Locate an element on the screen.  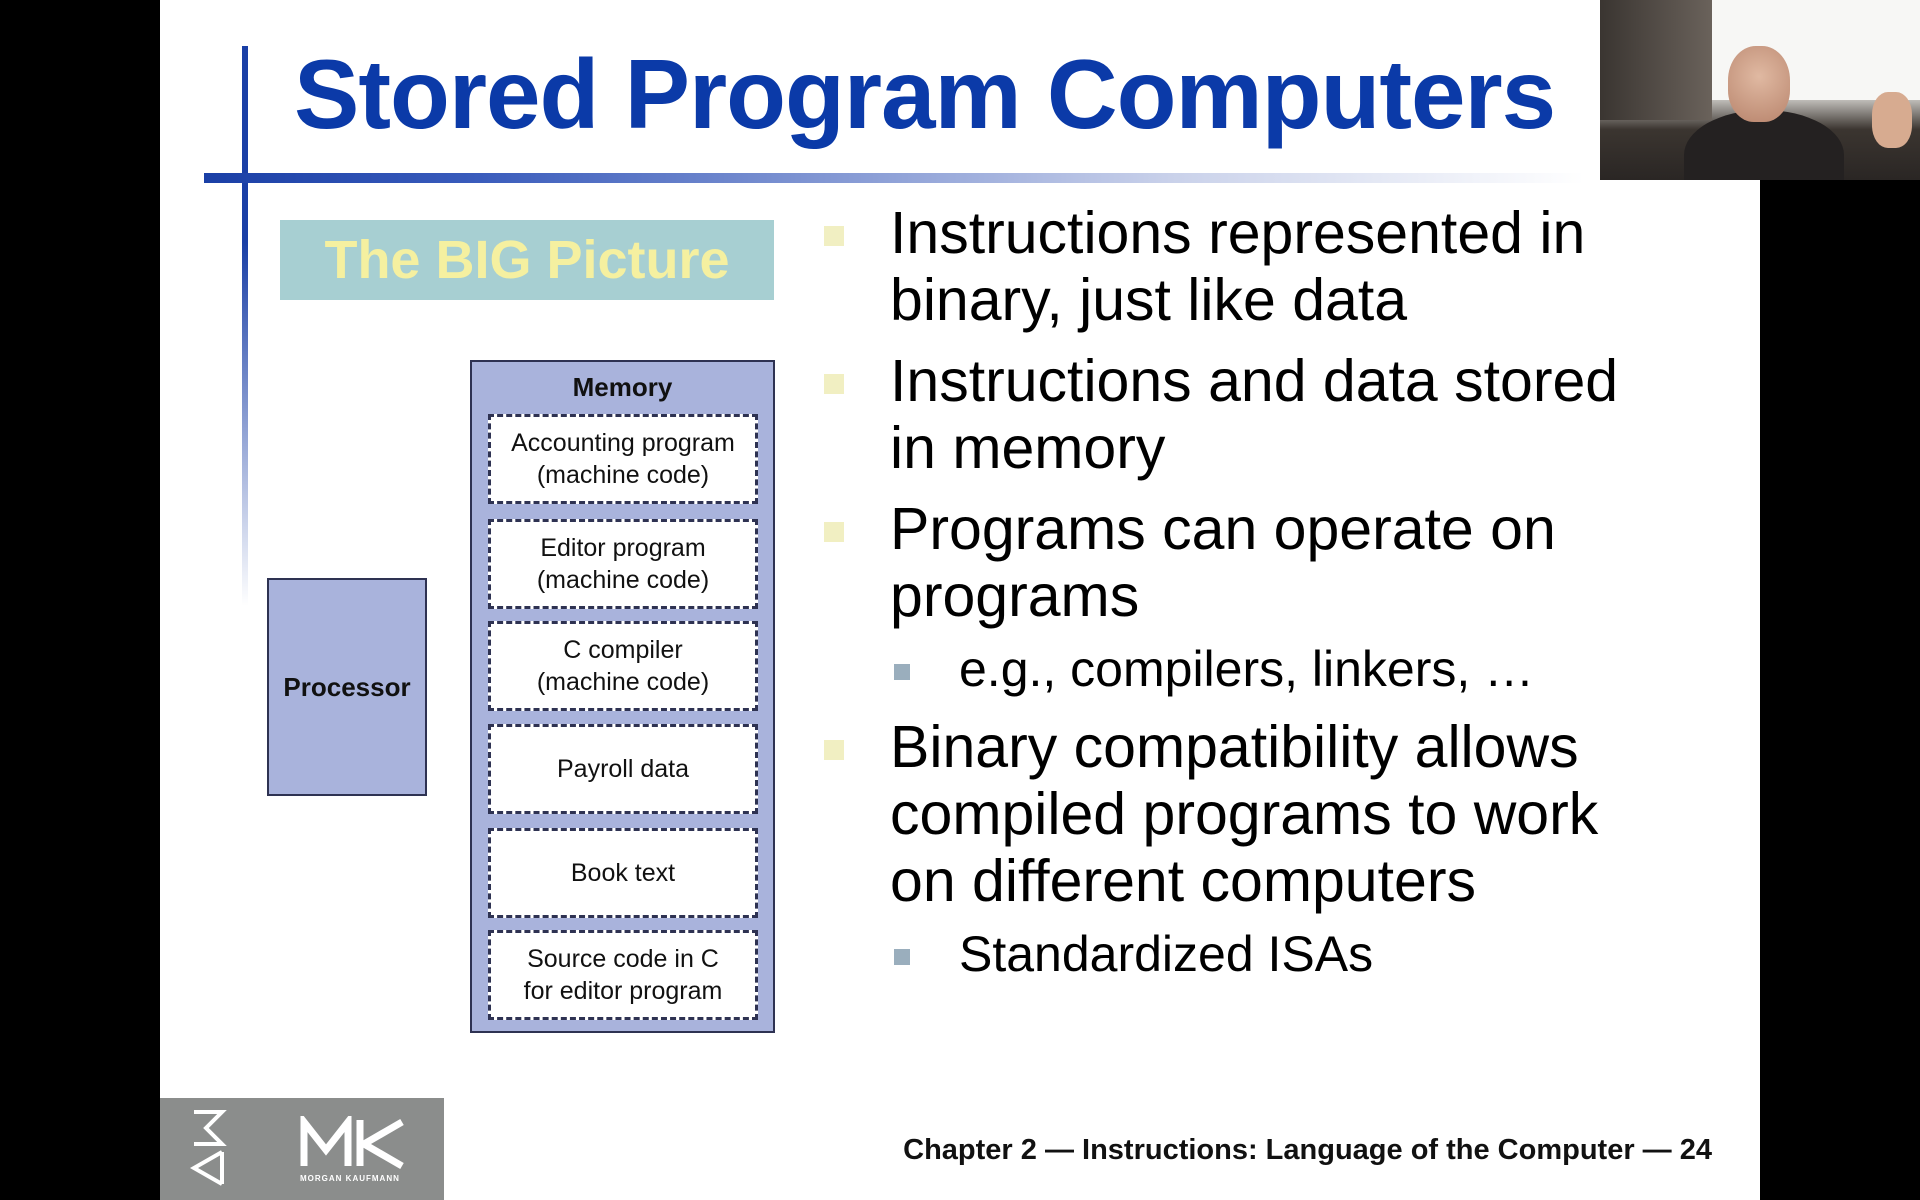
publisher-name: MORGAN KAUFMANN is located at coordinates (350, 1178).